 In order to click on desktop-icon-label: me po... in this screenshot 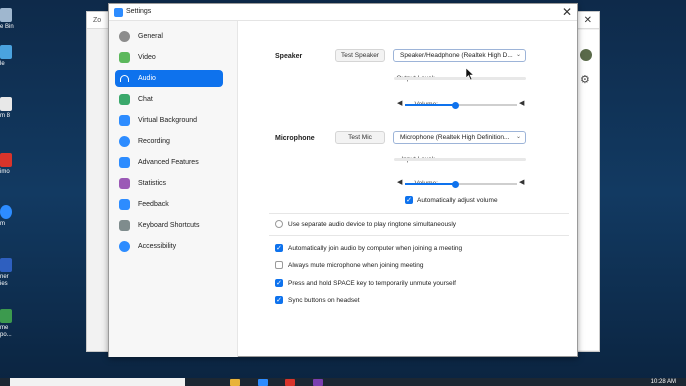, I will do `click(6, 331)`.